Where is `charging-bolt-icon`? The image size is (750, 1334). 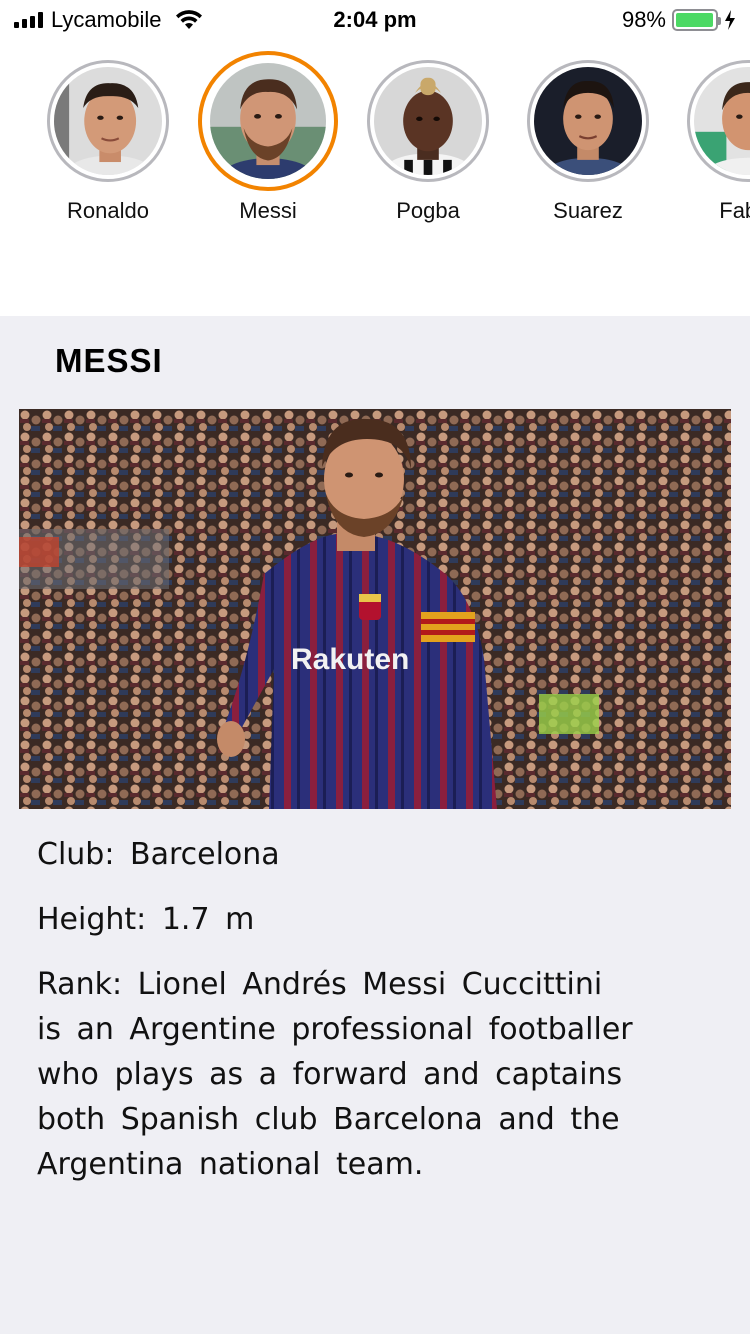
charging-bolt-icon is located at coordinates (730, 20).